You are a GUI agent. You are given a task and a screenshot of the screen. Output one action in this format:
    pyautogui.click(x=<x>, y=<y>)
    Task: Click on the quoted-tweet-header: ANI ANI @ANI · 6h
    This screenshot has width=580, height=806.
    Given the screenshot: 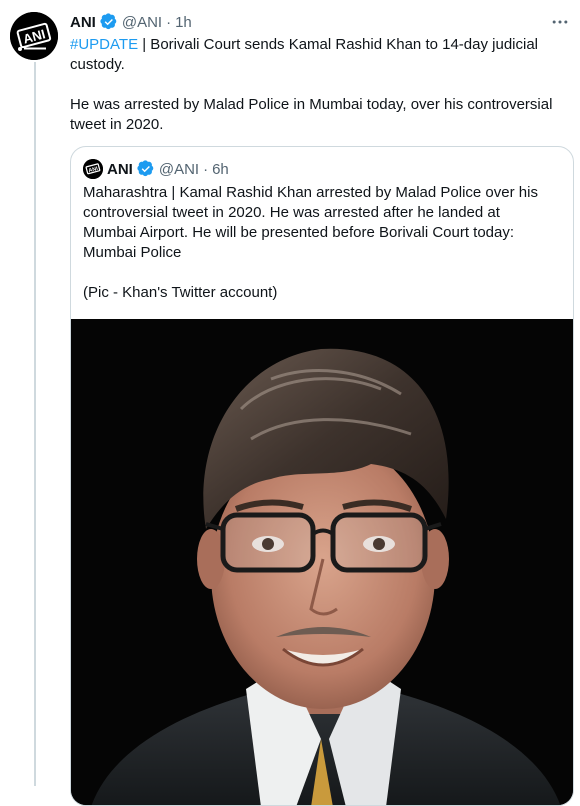 What is the action you would take?
    pyautogui.click(x=156, y=169)
    